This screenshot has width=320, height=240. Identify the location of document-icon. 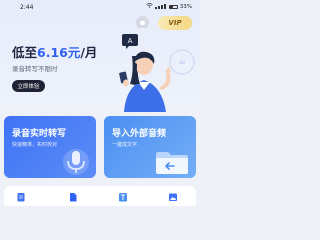
(21, 197).